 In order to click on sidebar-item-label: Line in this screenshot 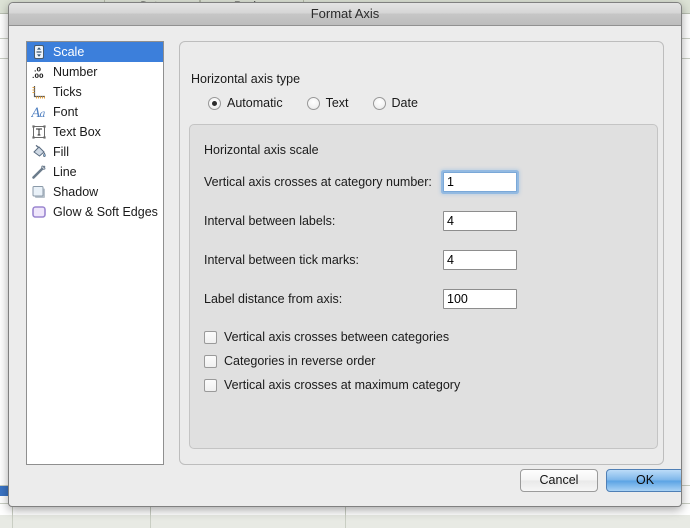, I will do `click(65, 172)`.